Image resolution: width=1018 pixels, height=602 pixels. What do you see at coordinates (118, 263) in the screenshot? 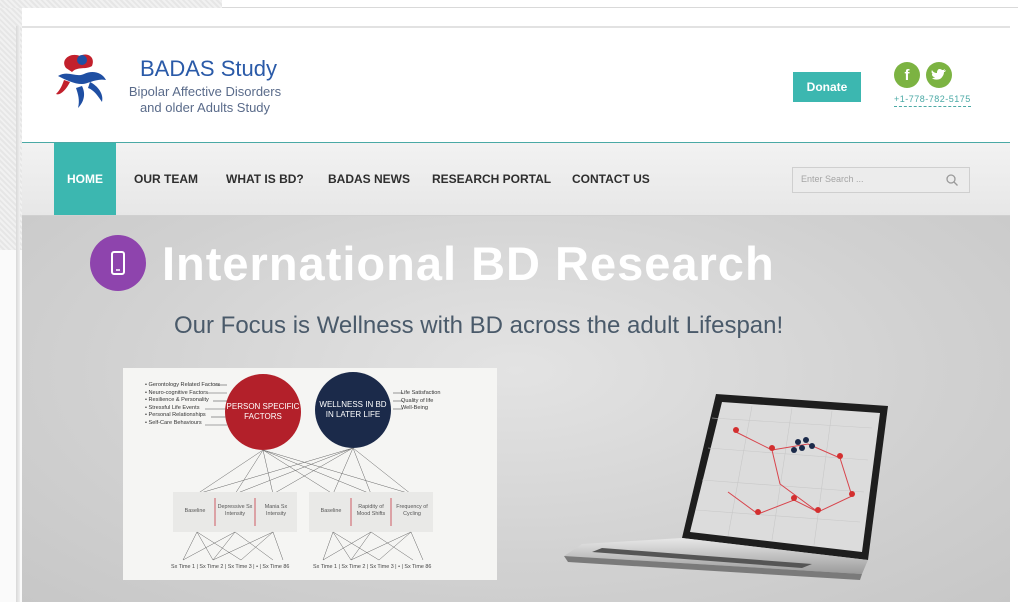
I see `mobile-phone-icon` at bounding box center [118, 263].